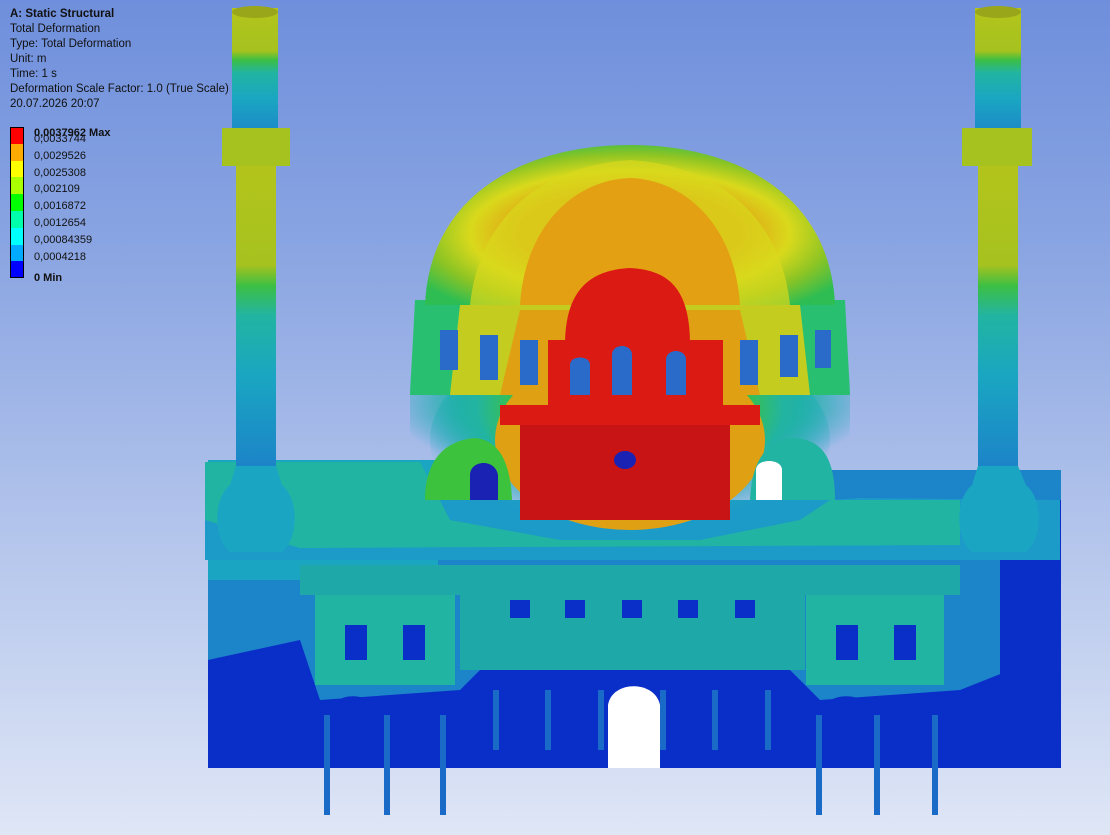 The image size is (1110, 835). Describe the element at coordinates (634, 727) in the screenshot. I see `center-arch-opening` at that location.